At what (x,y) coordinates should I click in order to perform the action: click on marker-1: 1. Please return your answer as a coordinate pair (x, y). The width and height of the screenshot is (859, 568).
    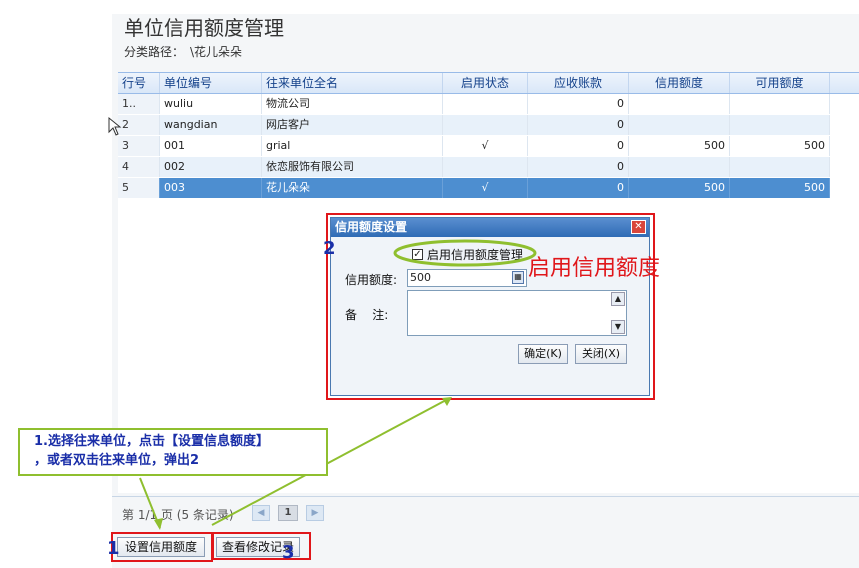
    Looking at the image, I should click on (113, 548).